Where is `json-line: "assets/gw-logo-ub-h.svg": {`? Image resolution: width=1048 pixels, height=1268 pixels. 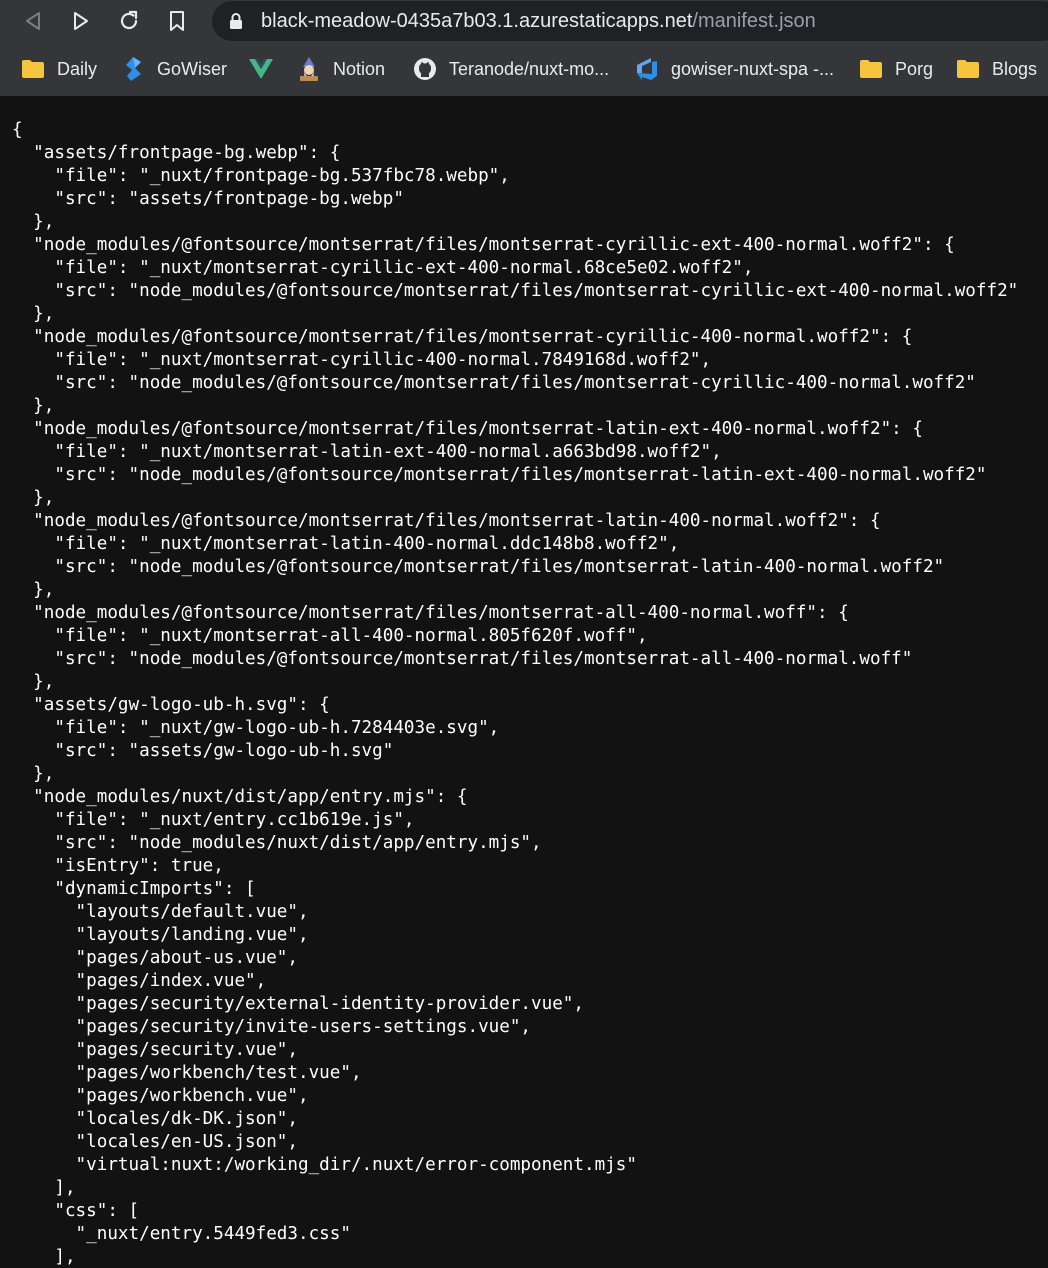
json-line: "assets/gw-logo-ub-h.svg": { is located at coordinates (171, 705).